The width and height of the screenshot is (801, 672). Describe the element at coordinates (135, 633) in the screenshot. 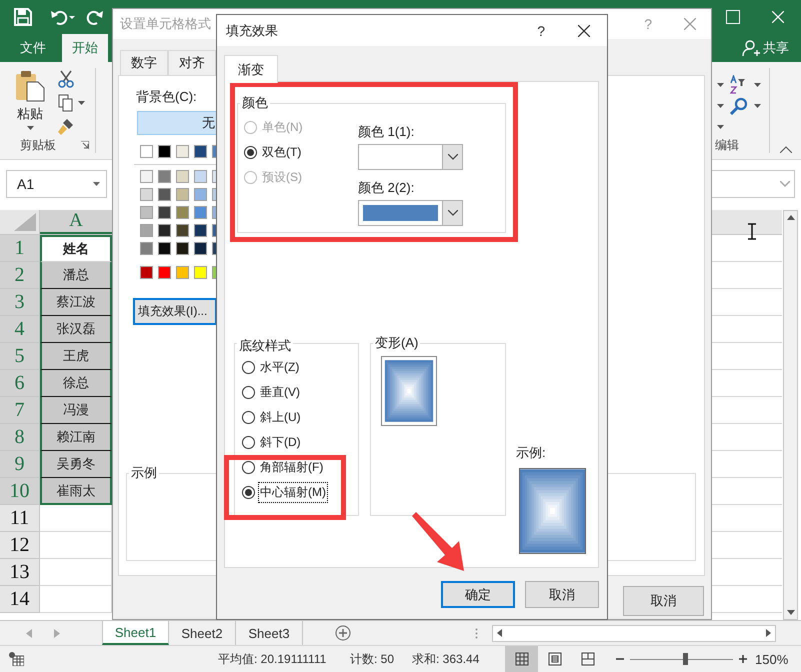

I see `sheet-tab: Sheet1` at that location.